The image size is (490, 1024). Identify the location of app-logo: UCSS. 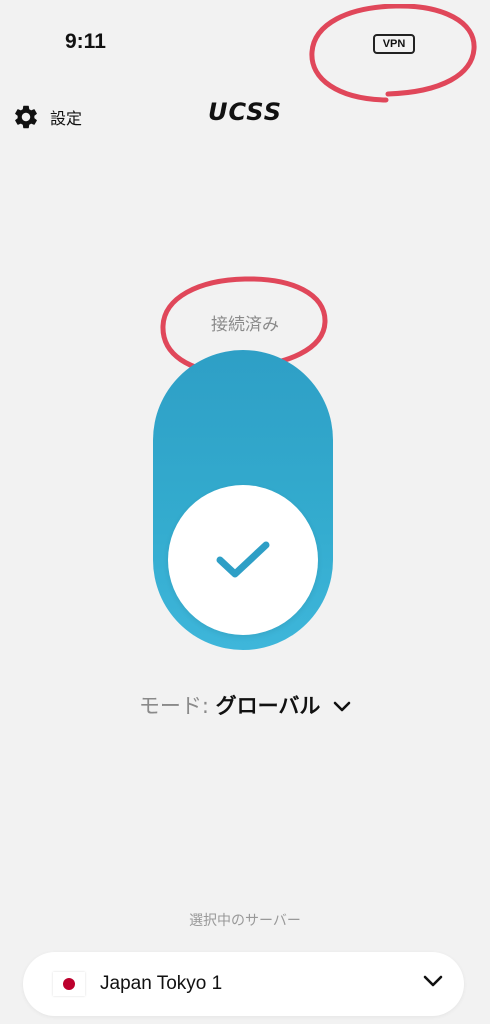
(245, 112).